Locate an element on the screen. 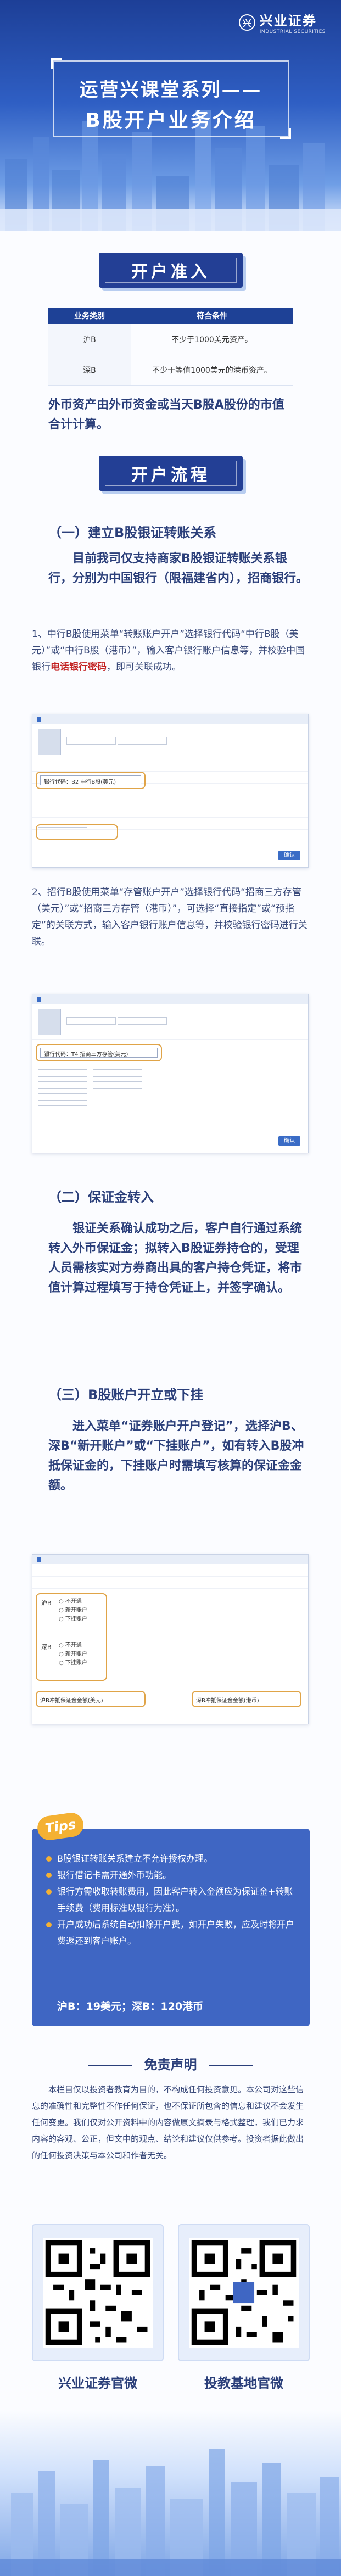  section-title: 开户准入 is located at coordinates (171, 271).